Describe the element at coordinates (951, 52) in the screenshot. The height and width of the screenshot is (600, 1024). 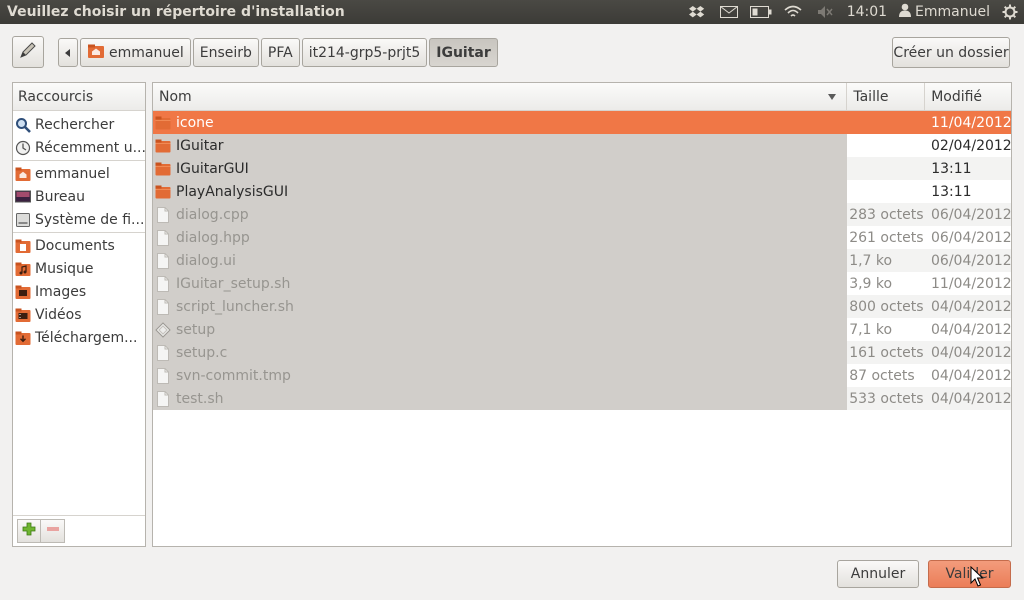
I see `create-folder-button: Créer un dossier` at that location.